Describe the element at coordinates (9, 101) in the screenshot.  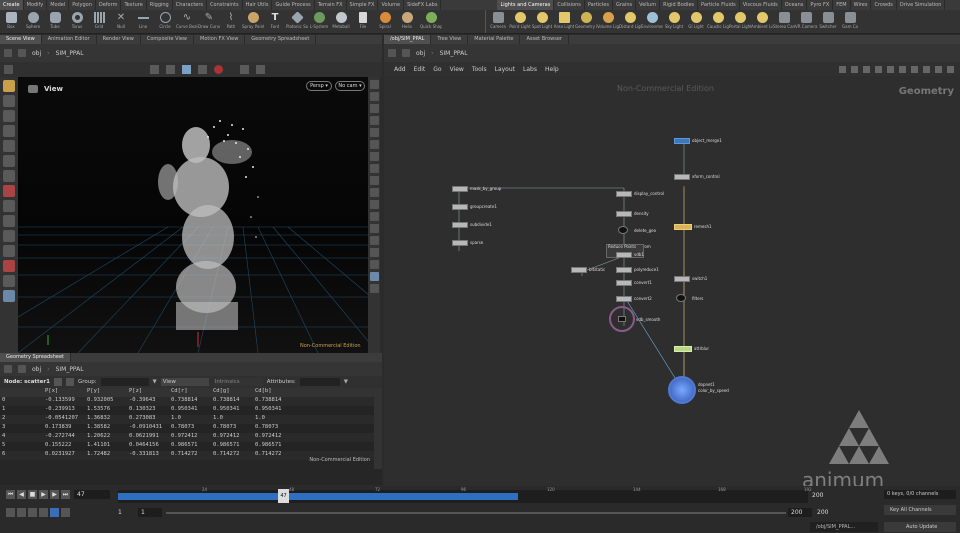
I see `transform-icon` at that location.